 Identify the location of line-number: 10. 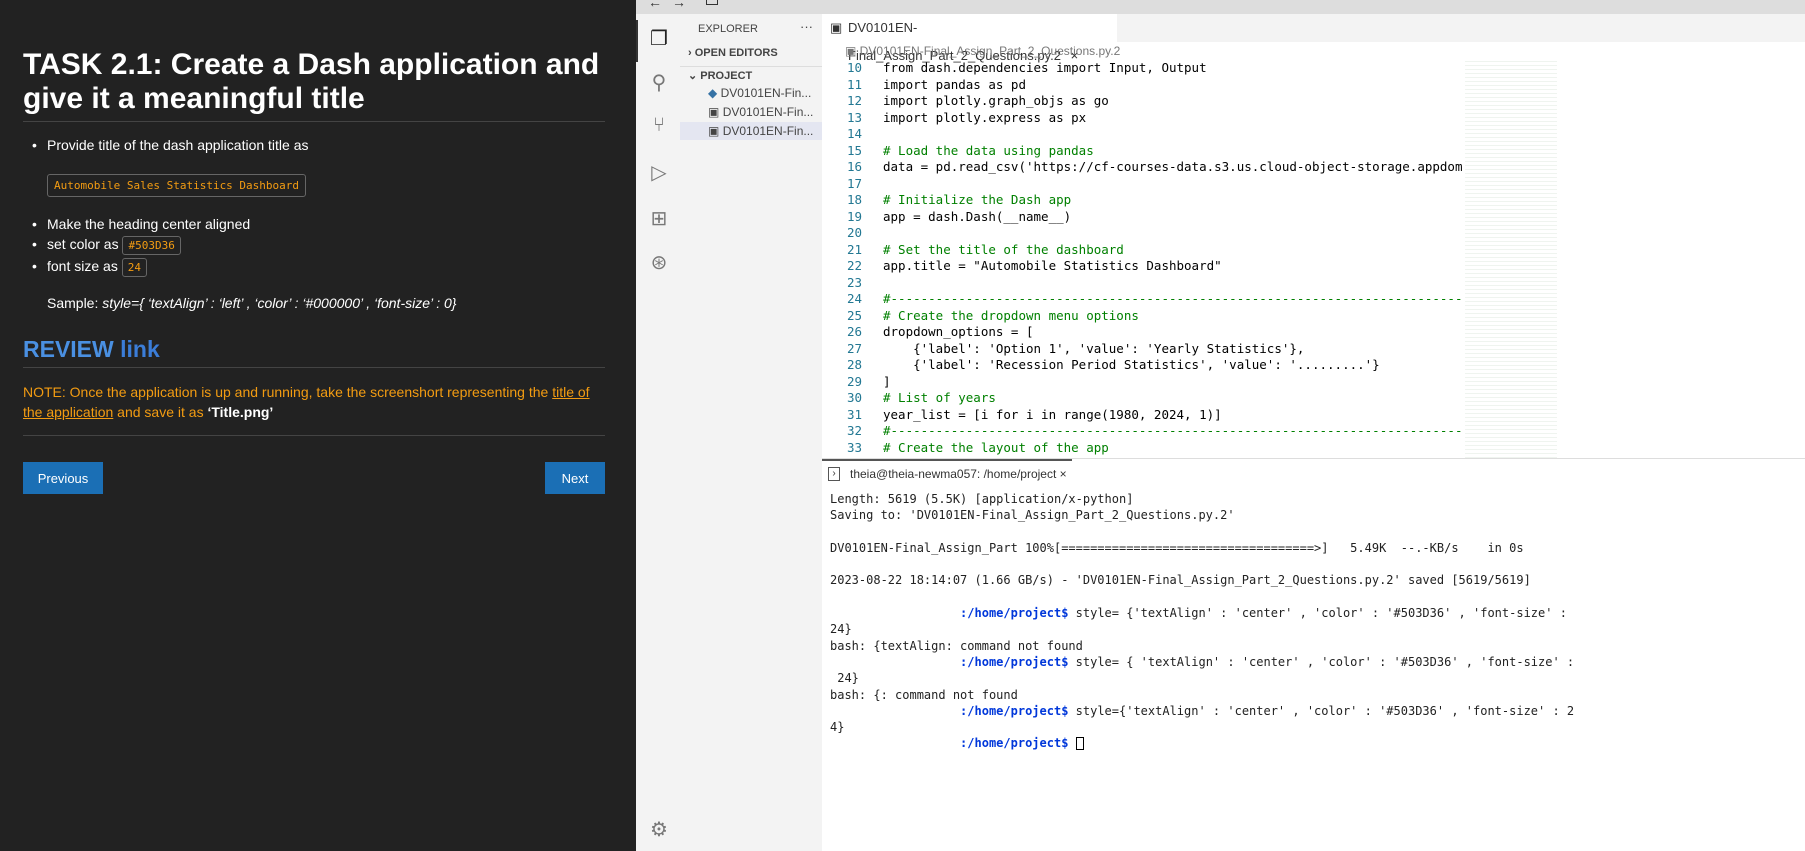
(854, 67).